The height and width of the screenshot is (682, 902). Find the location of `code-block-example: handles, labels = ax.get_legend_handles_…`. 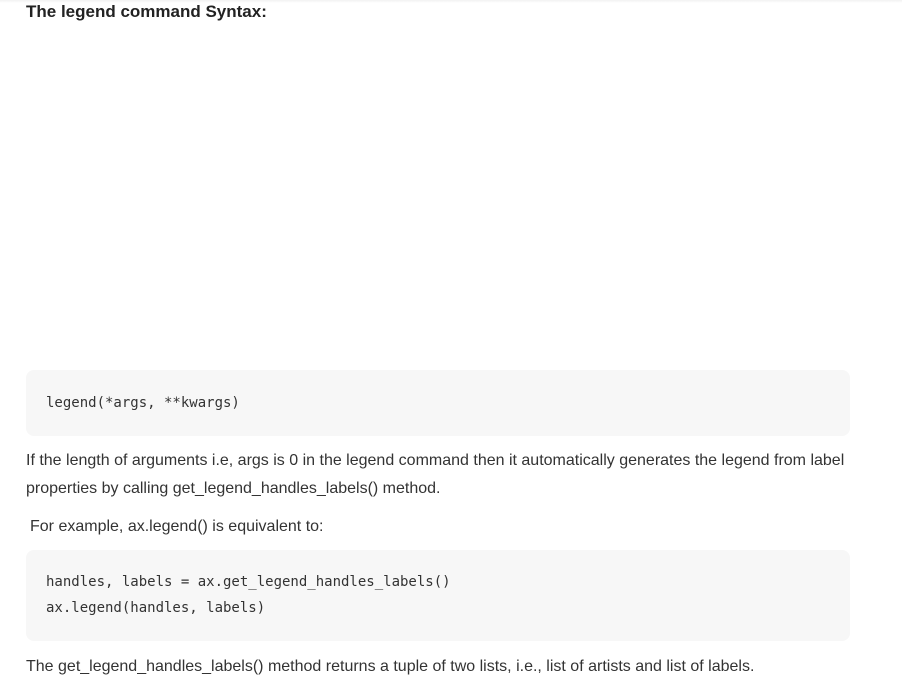

code-block-example: handles, labels = ax.get_legend_handles_… is located at coordinates (438, 595).